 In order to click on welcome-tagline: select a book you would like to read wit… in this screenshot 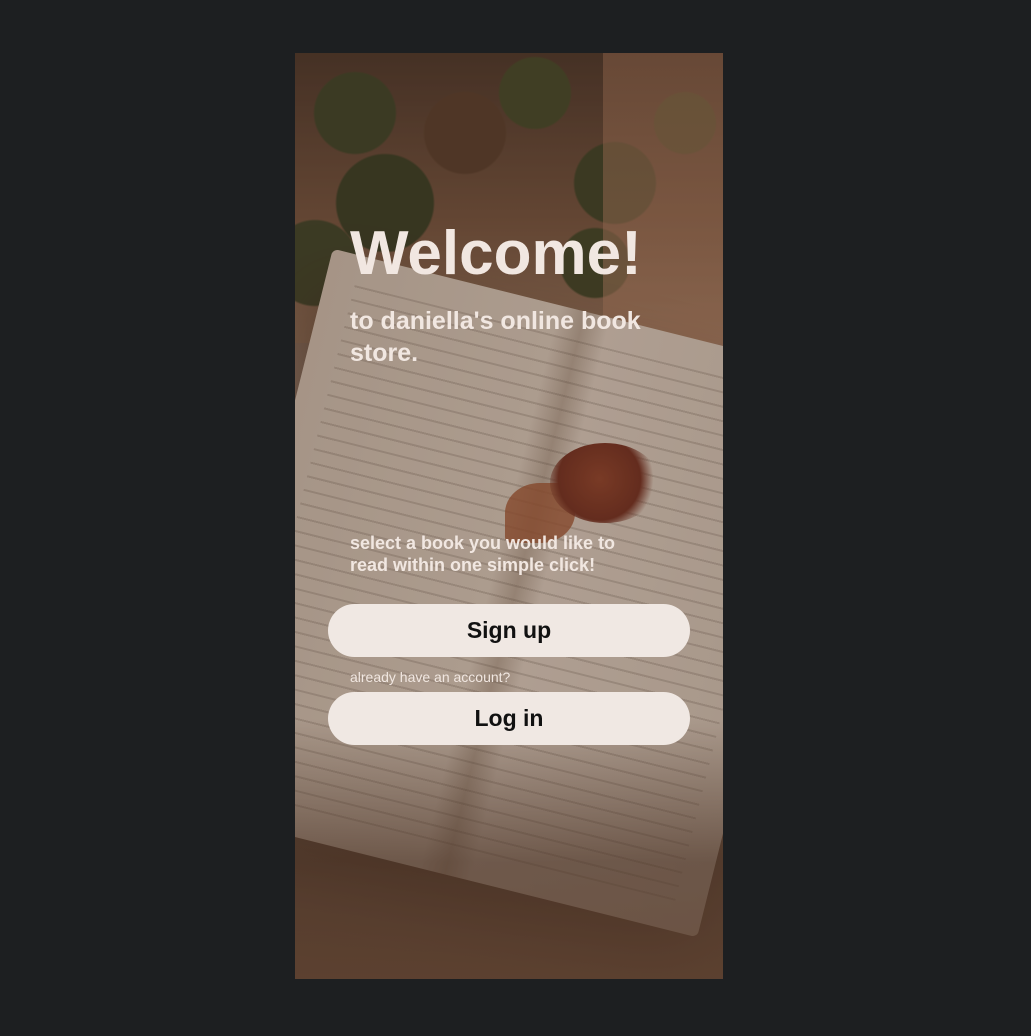, I will do `click(483, 554)`.